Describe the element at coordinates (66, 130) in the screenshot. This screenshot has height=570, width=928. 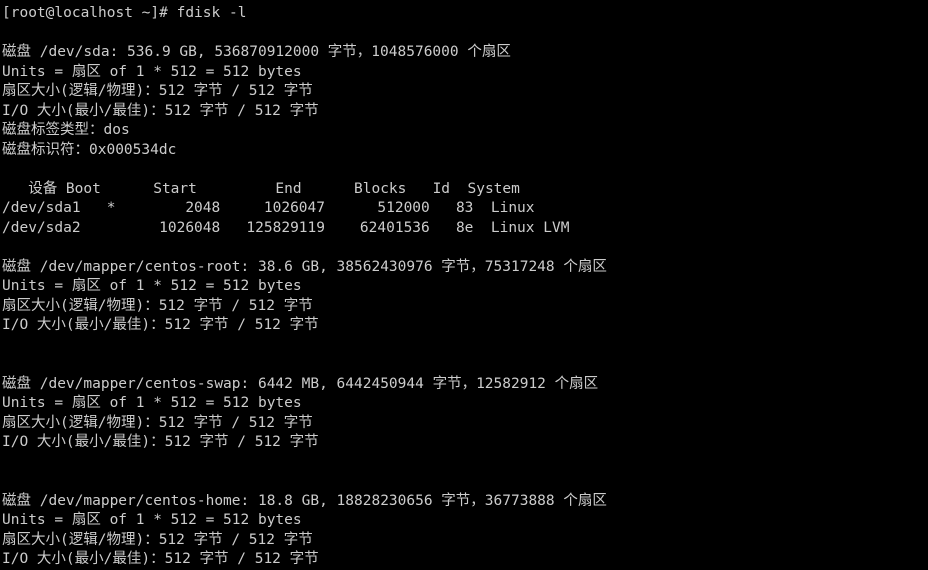
I see `terminal-line: 磁盘标签类型：dos` at that location.